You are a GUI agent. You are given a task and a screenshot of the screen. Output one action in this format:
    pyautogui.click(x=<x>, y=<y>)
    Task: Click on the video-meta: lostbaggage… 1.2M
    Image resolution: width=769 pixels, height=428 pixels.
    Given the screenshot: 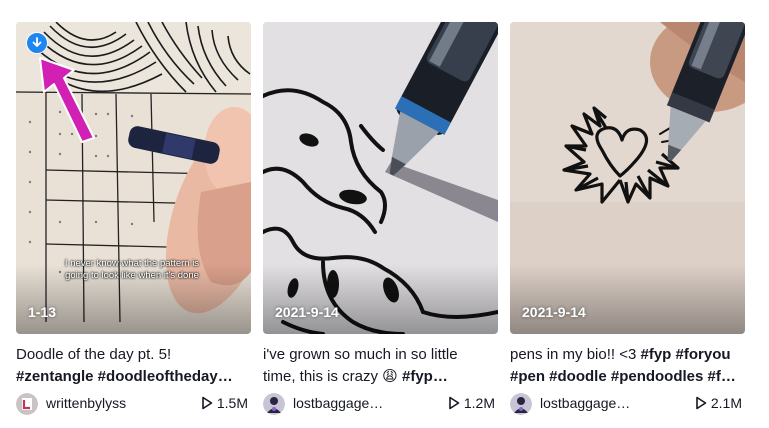 What is the action you would take?
    pyautogui.click(x=379, y=404)
    